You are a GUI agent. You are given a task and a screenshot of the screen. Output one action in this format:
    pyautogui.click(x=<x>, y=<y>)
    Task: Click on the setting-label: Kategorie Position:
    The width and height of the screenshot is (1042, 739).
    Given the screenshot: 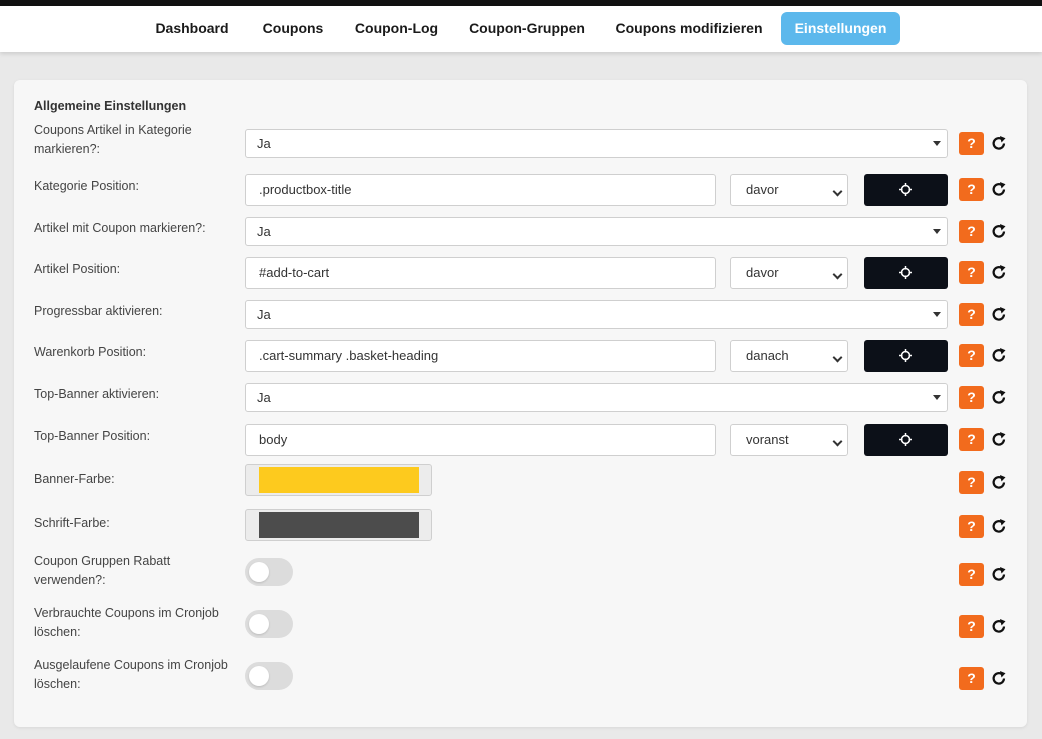 What is the action you would take?
    pyautogui.click(x=86, y=186)
    